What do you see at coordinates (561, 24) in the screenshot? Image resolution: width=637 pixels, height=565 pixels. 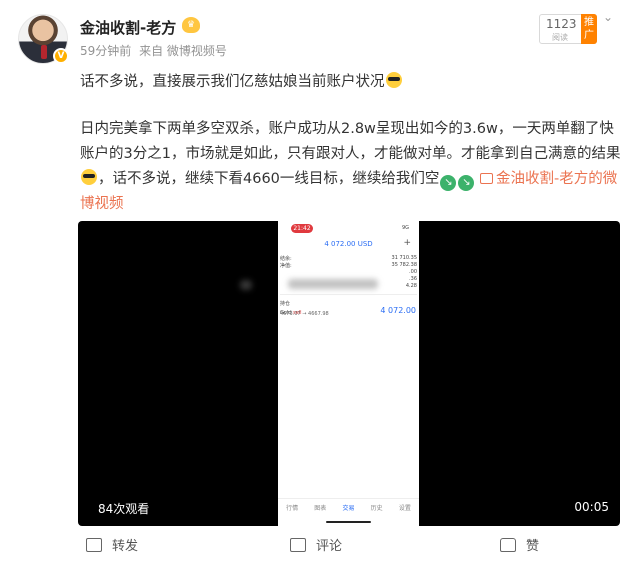 I see `promotion-count: 1123` at bounding box center [561, 24].